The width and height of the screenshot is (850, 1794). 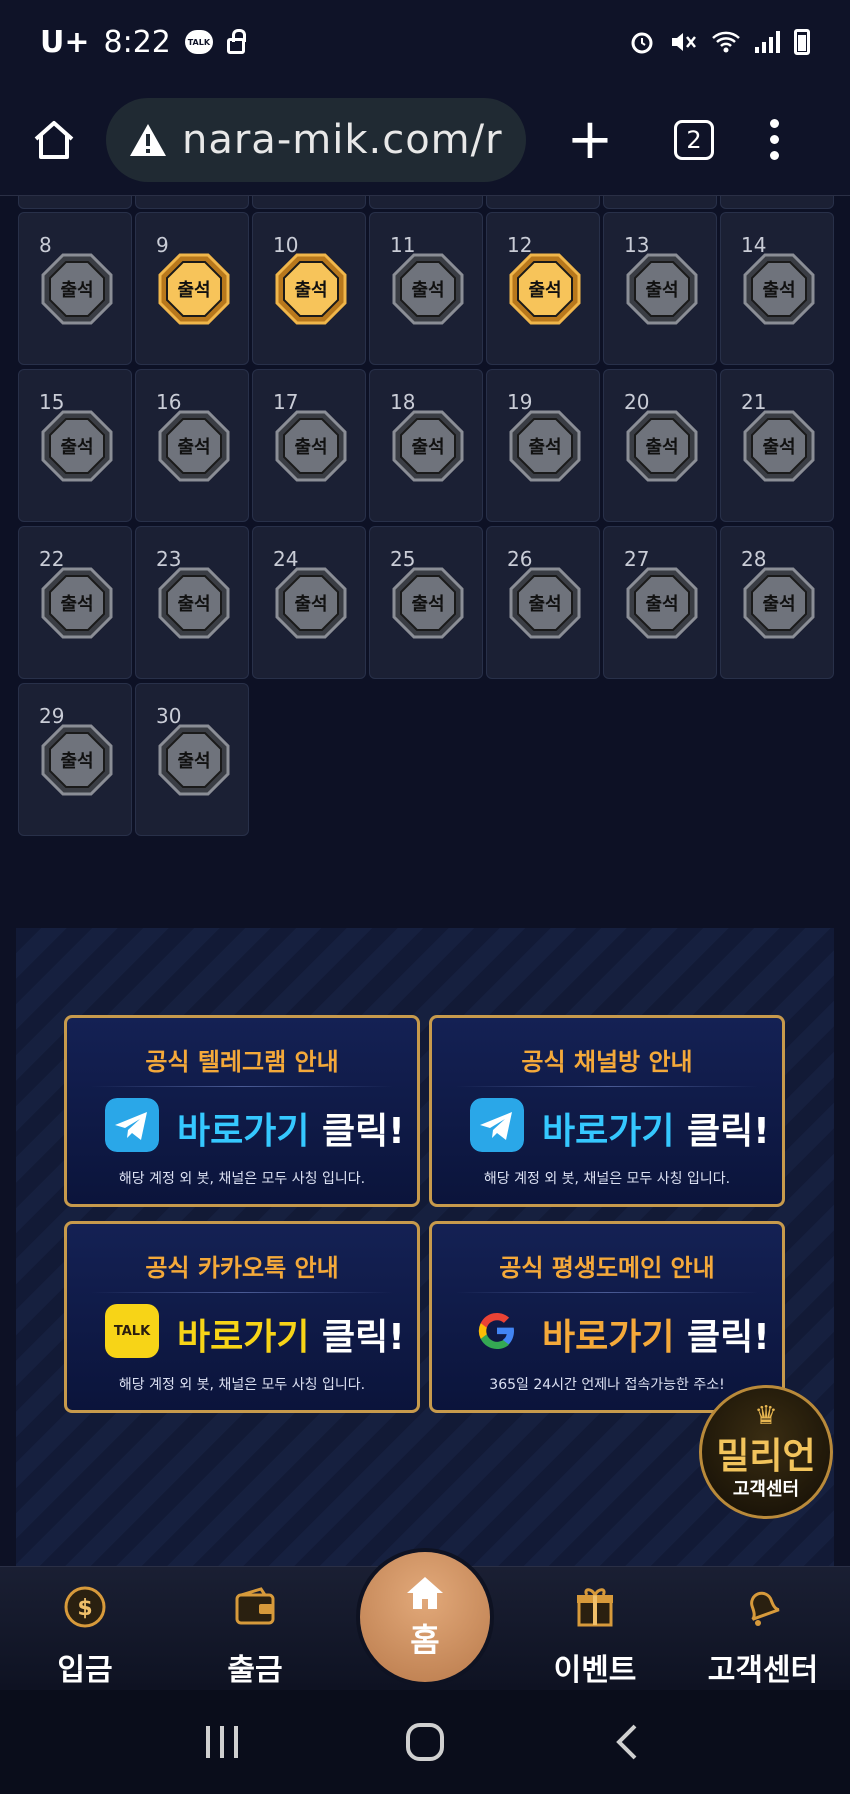 I want to click on calendar-day-cell: 25 출석, so click(x=426, y=602).